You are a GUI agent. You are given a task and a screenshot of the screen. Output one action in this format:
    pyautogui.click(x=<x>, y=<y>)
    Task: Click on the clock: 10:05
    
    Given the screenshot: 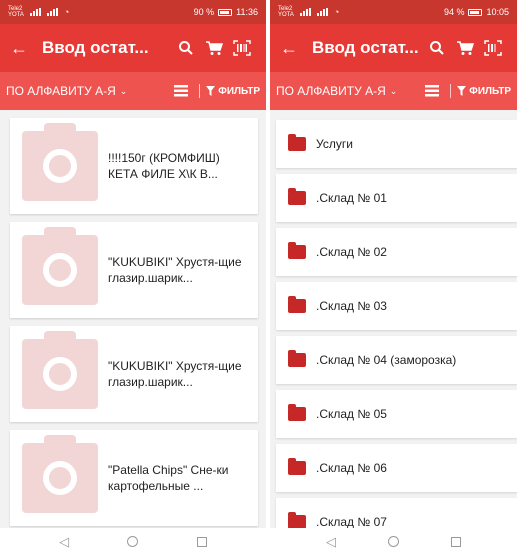 What is the action you would take?
    pyautogui.click(x=497, y=12)
    